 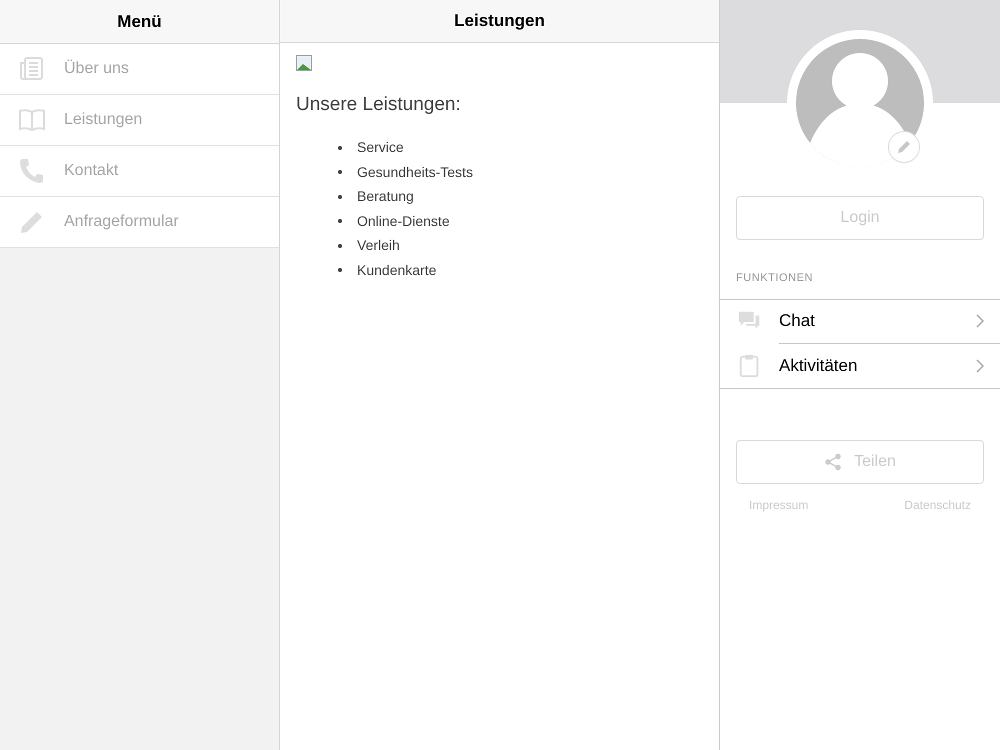 What do you see at coordinates (378, 246) in the screenshot?
I see `list-item: Verleih` at bounding box center [378, 246].